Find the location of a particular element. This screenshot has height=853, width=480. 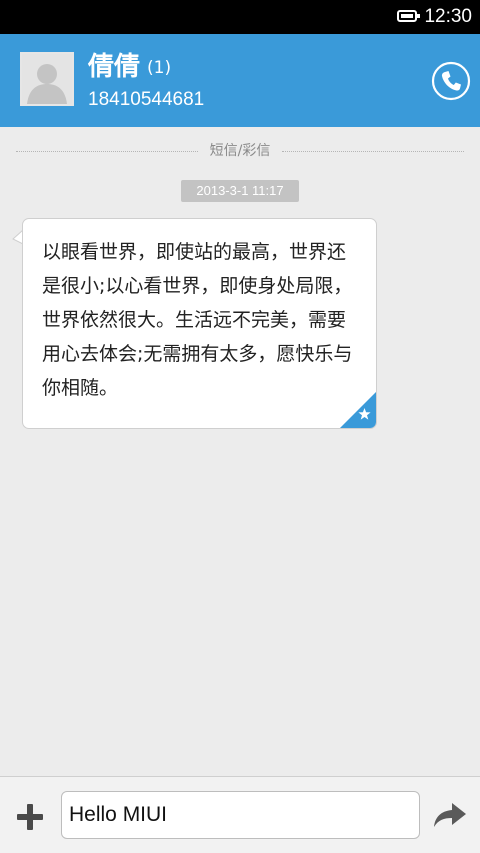

composer-bar is located at coordinates (240, 814).